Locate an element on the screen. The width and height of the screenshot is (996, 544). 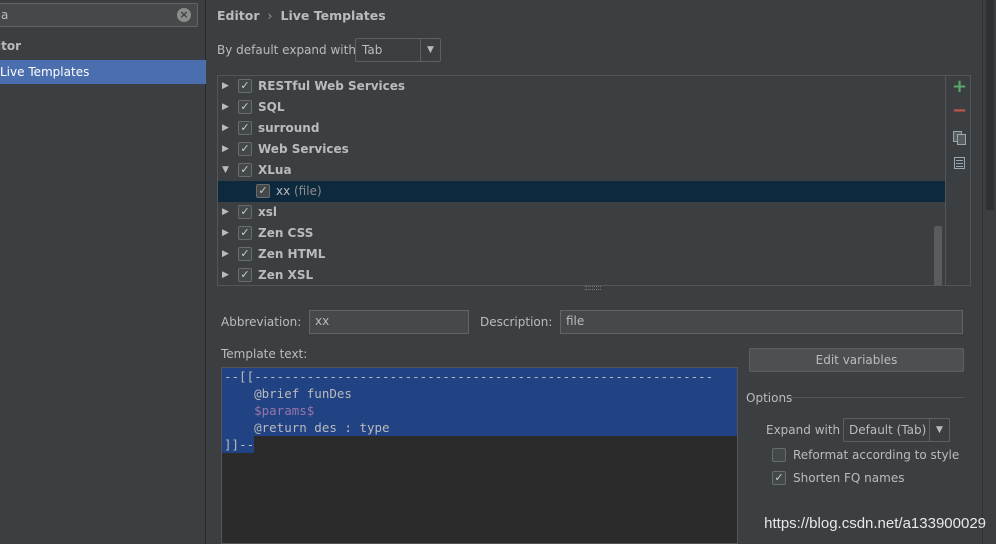
template-text-label: Template text: is located at coordinates (264, 354).